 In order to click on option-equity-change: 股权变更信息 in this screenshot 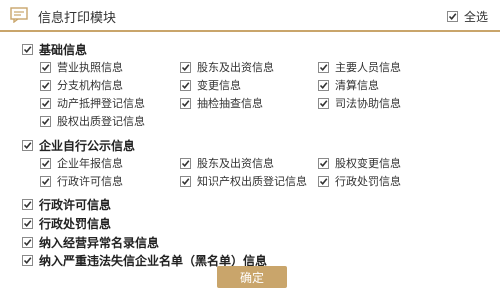, I will do `click(359, 163)`.